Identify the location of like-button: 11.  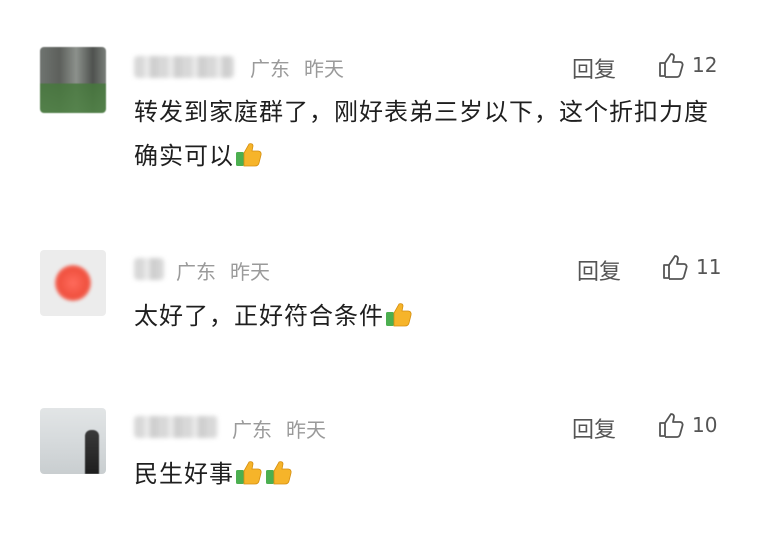
(690, 267).